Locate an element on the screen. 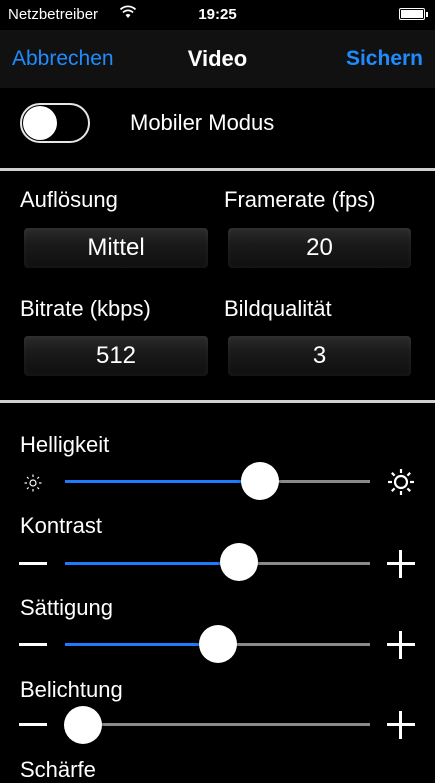 This screenshot has width=435, height=783. save-button: Sichern is located at coordinates (384, 59).